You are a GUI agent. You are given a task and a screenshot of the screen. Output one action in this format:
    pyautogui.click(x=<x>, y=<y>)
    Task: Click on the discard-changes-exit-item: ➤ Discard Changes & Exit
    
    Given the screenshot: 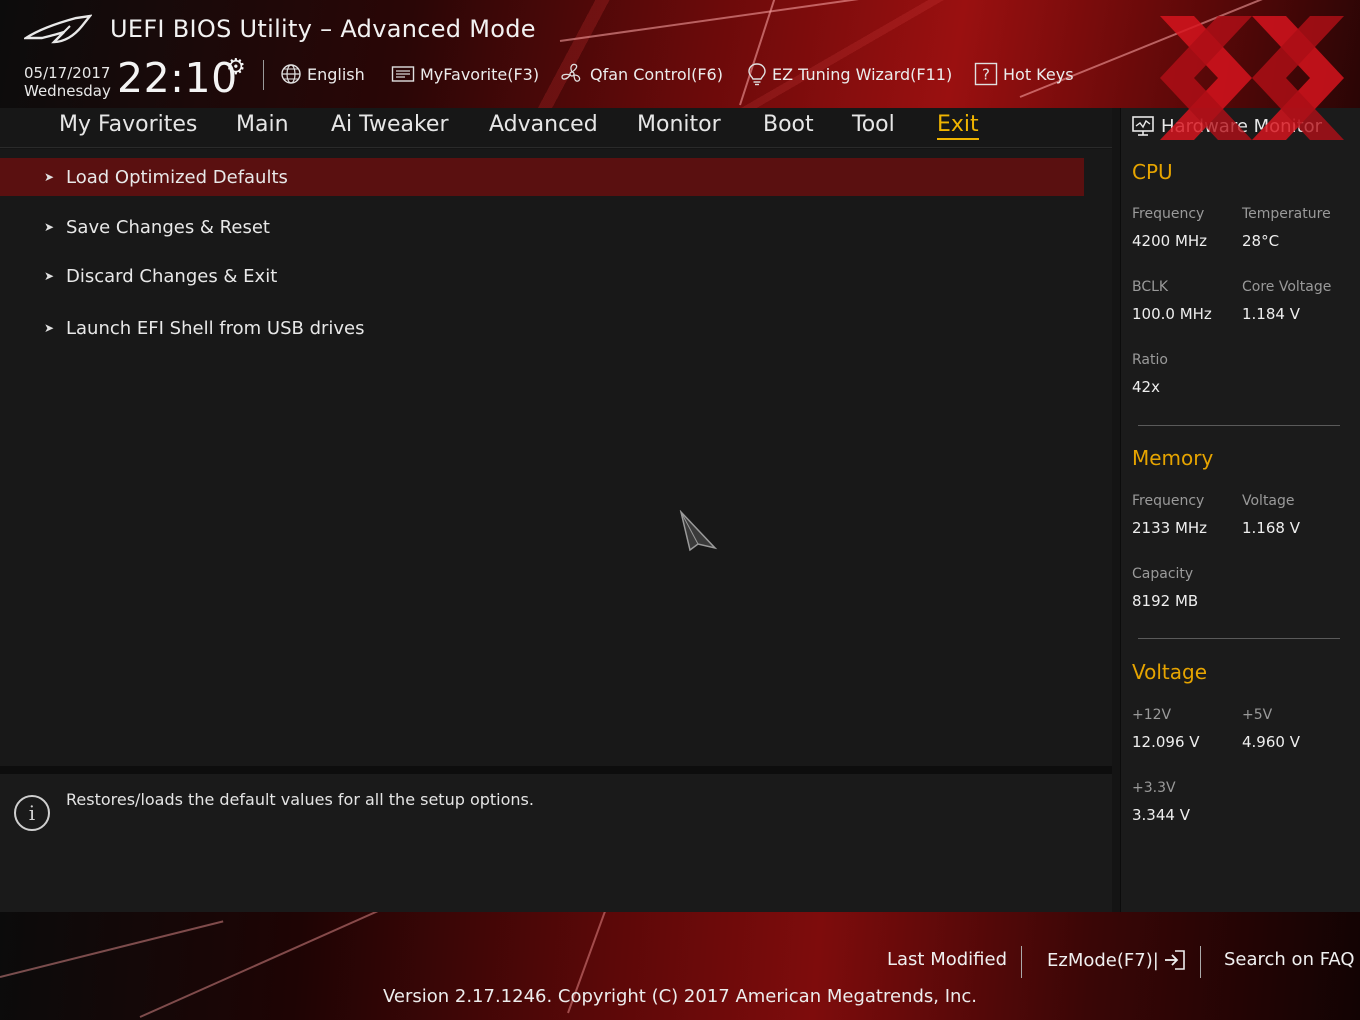 What is the action you would take?
    pyautogui.click(x=542, y=276)
    